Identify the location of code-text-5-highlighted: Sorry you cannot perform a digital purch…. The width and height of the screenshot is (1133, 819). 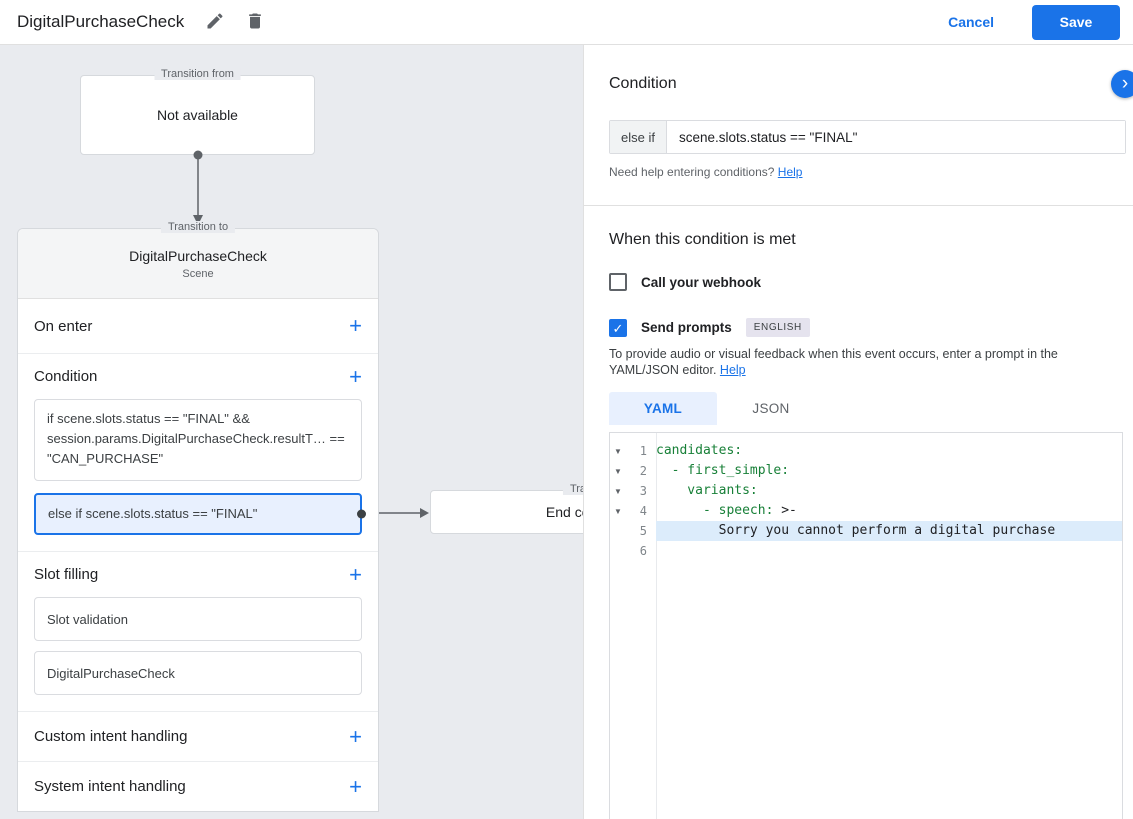
(889, 531).